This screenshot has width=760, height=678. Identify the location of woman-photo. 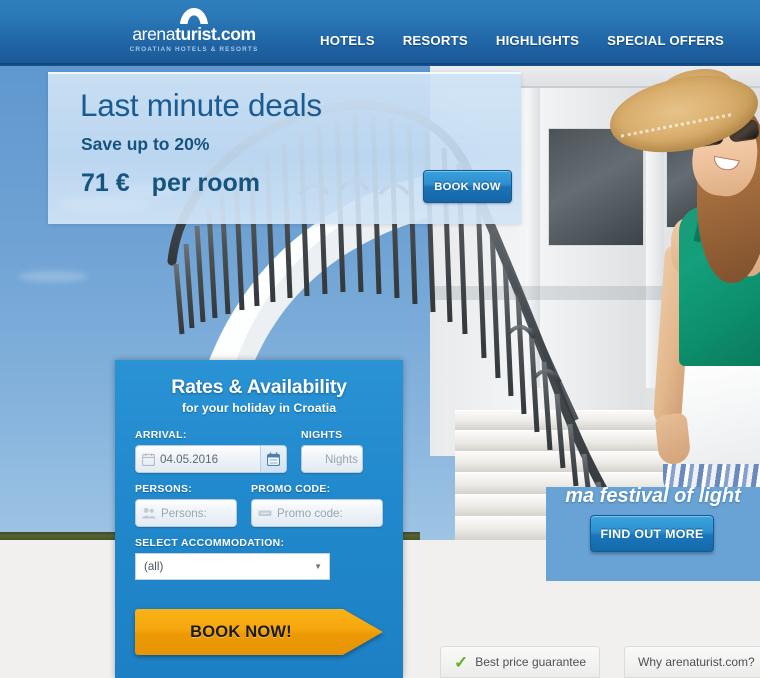
(680, 303).